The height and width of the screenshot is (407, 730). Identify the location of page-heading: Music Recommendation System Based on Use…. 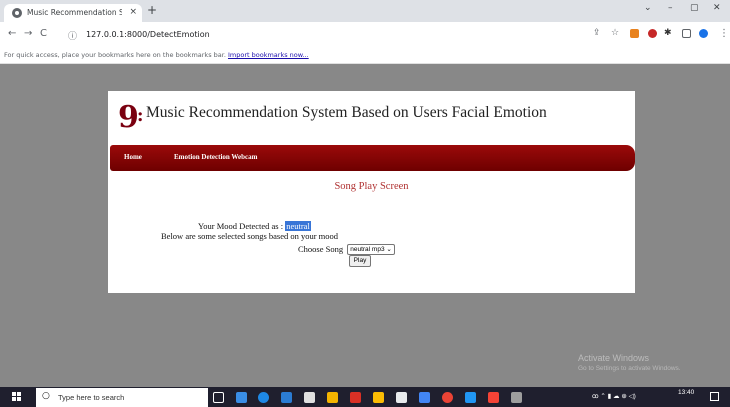
(346, 112).